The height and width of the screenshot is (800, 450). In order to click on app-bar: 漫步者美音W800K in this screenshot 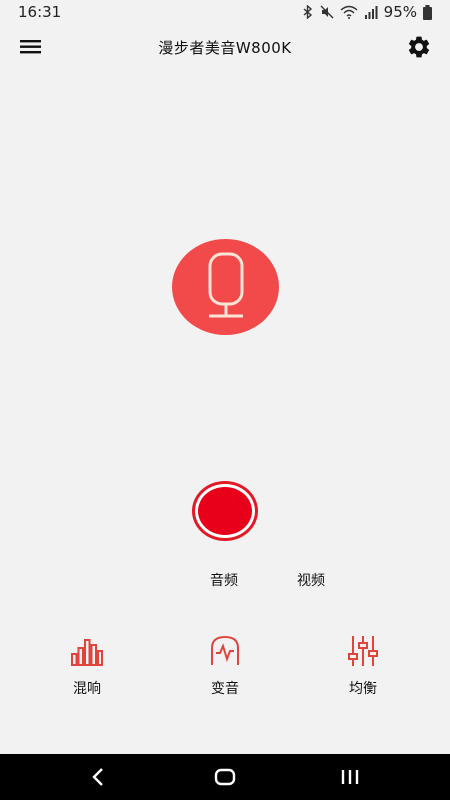, I will do `click(225, 47)`.